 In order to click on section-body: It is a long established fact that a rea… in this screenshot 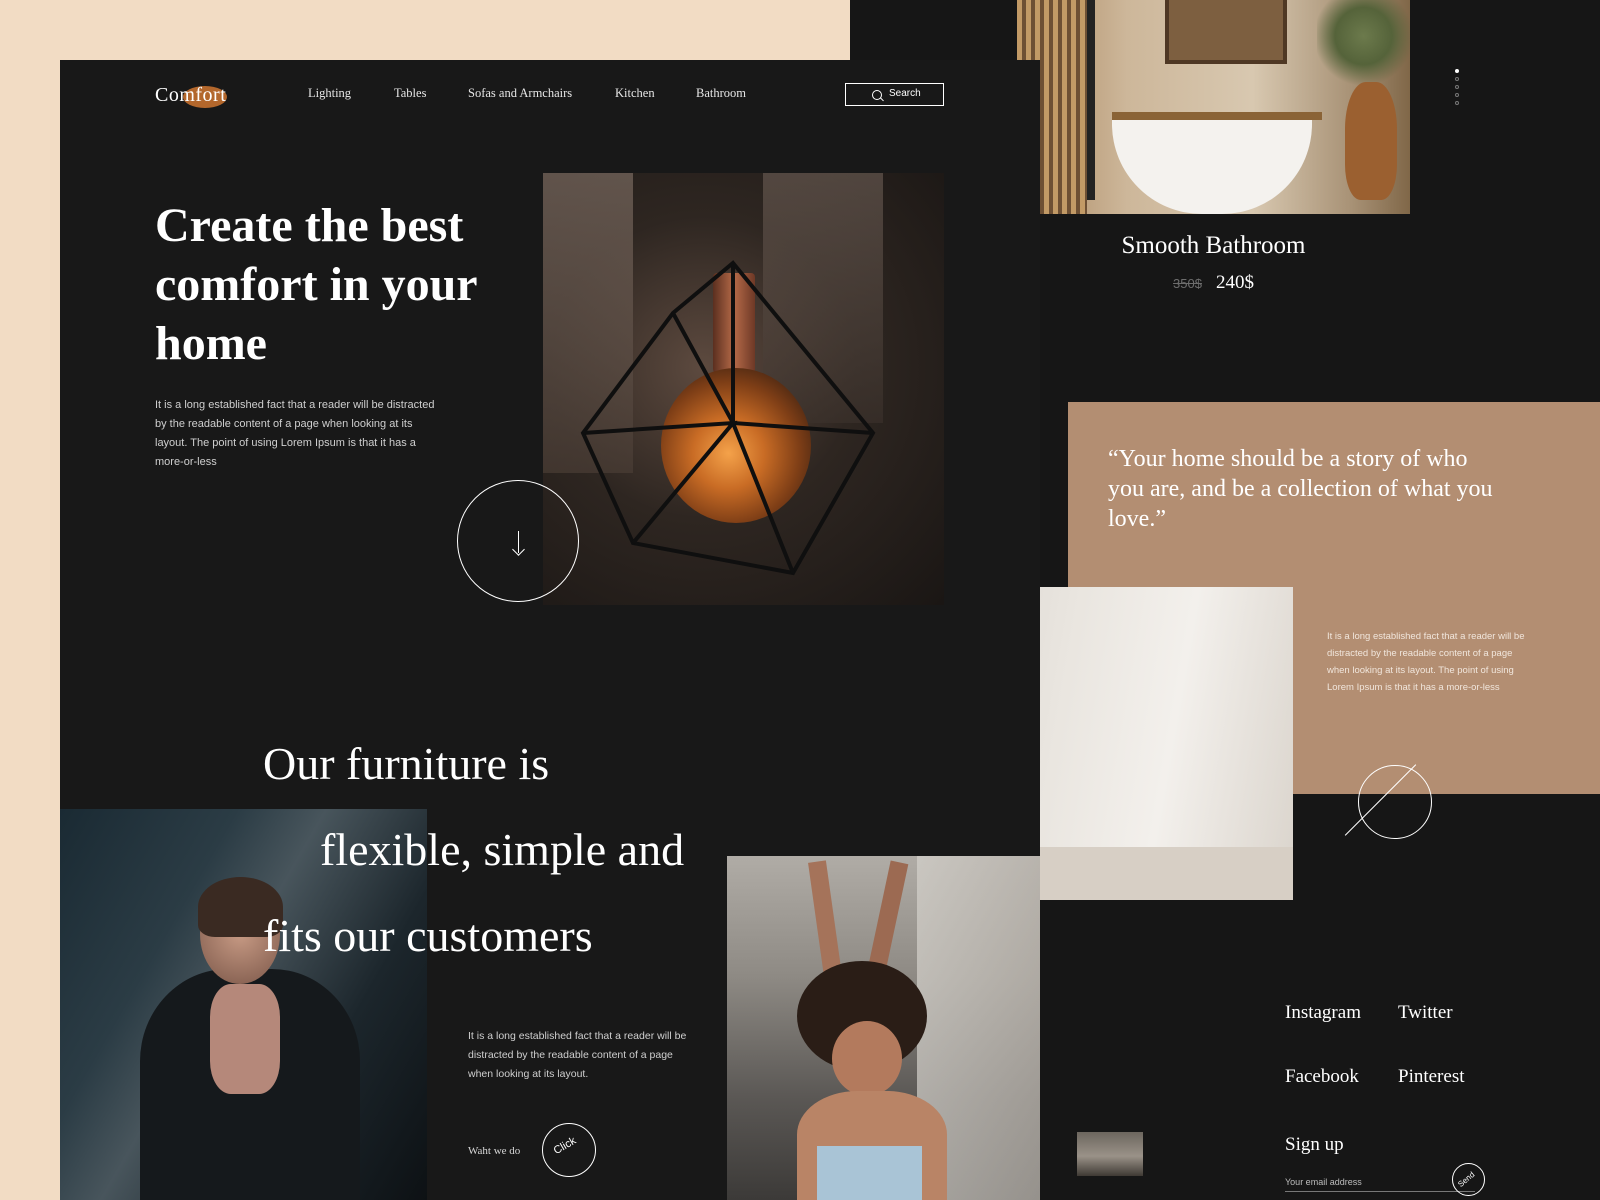, I will do `click(577, 1055)`.